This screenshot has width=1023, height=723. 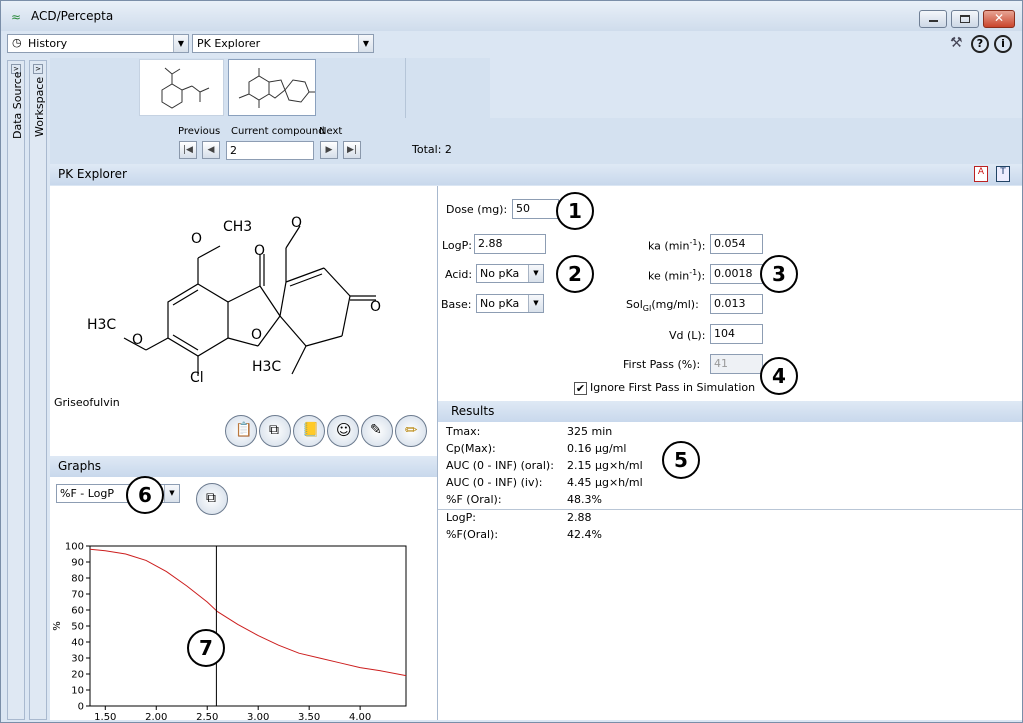 What do you see at coordinates (211, 150) in the screenshot?
I see `previous-compound-button: ◀` at bounding box center [211, 150].